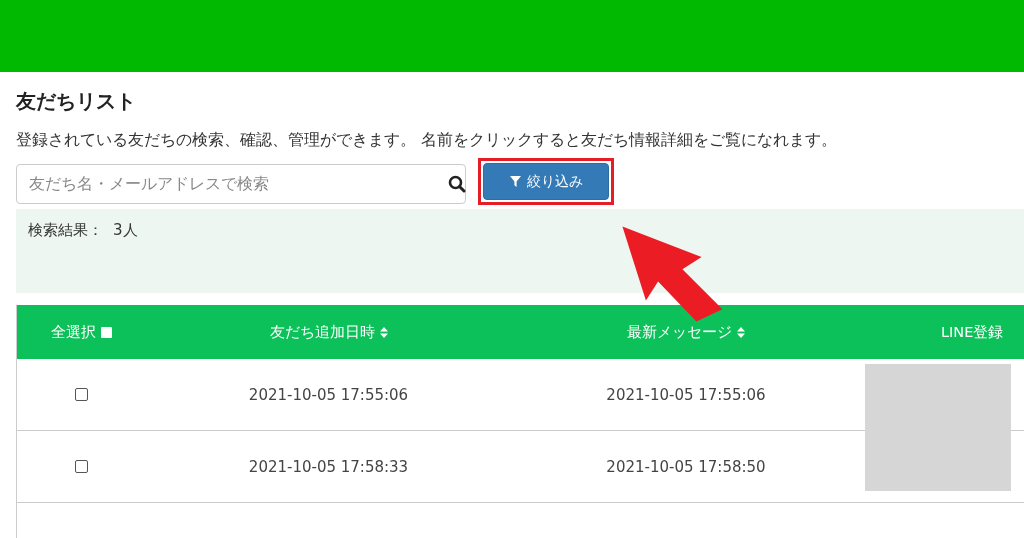 This screenshot has width=1024, height=538. I want to click on column-header: 友だち追加日時, so click(322, 332).